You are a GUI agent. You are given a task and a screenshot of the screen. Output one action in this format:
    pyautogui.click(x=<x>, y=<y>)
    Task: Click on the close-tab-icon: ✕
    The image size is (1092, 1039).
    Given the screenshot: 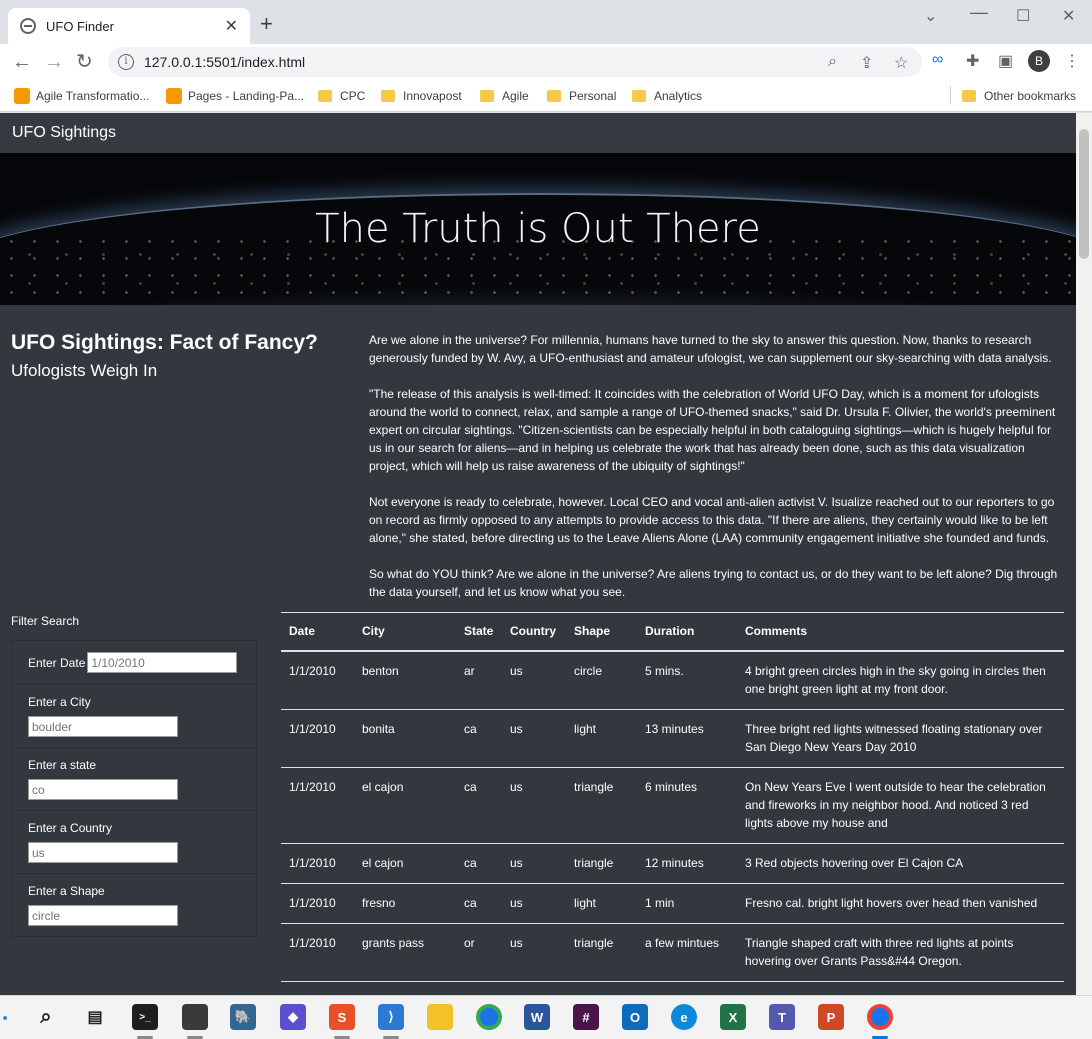 What is the action you would take?
    pyautogui.click(x=231, y=26)
    